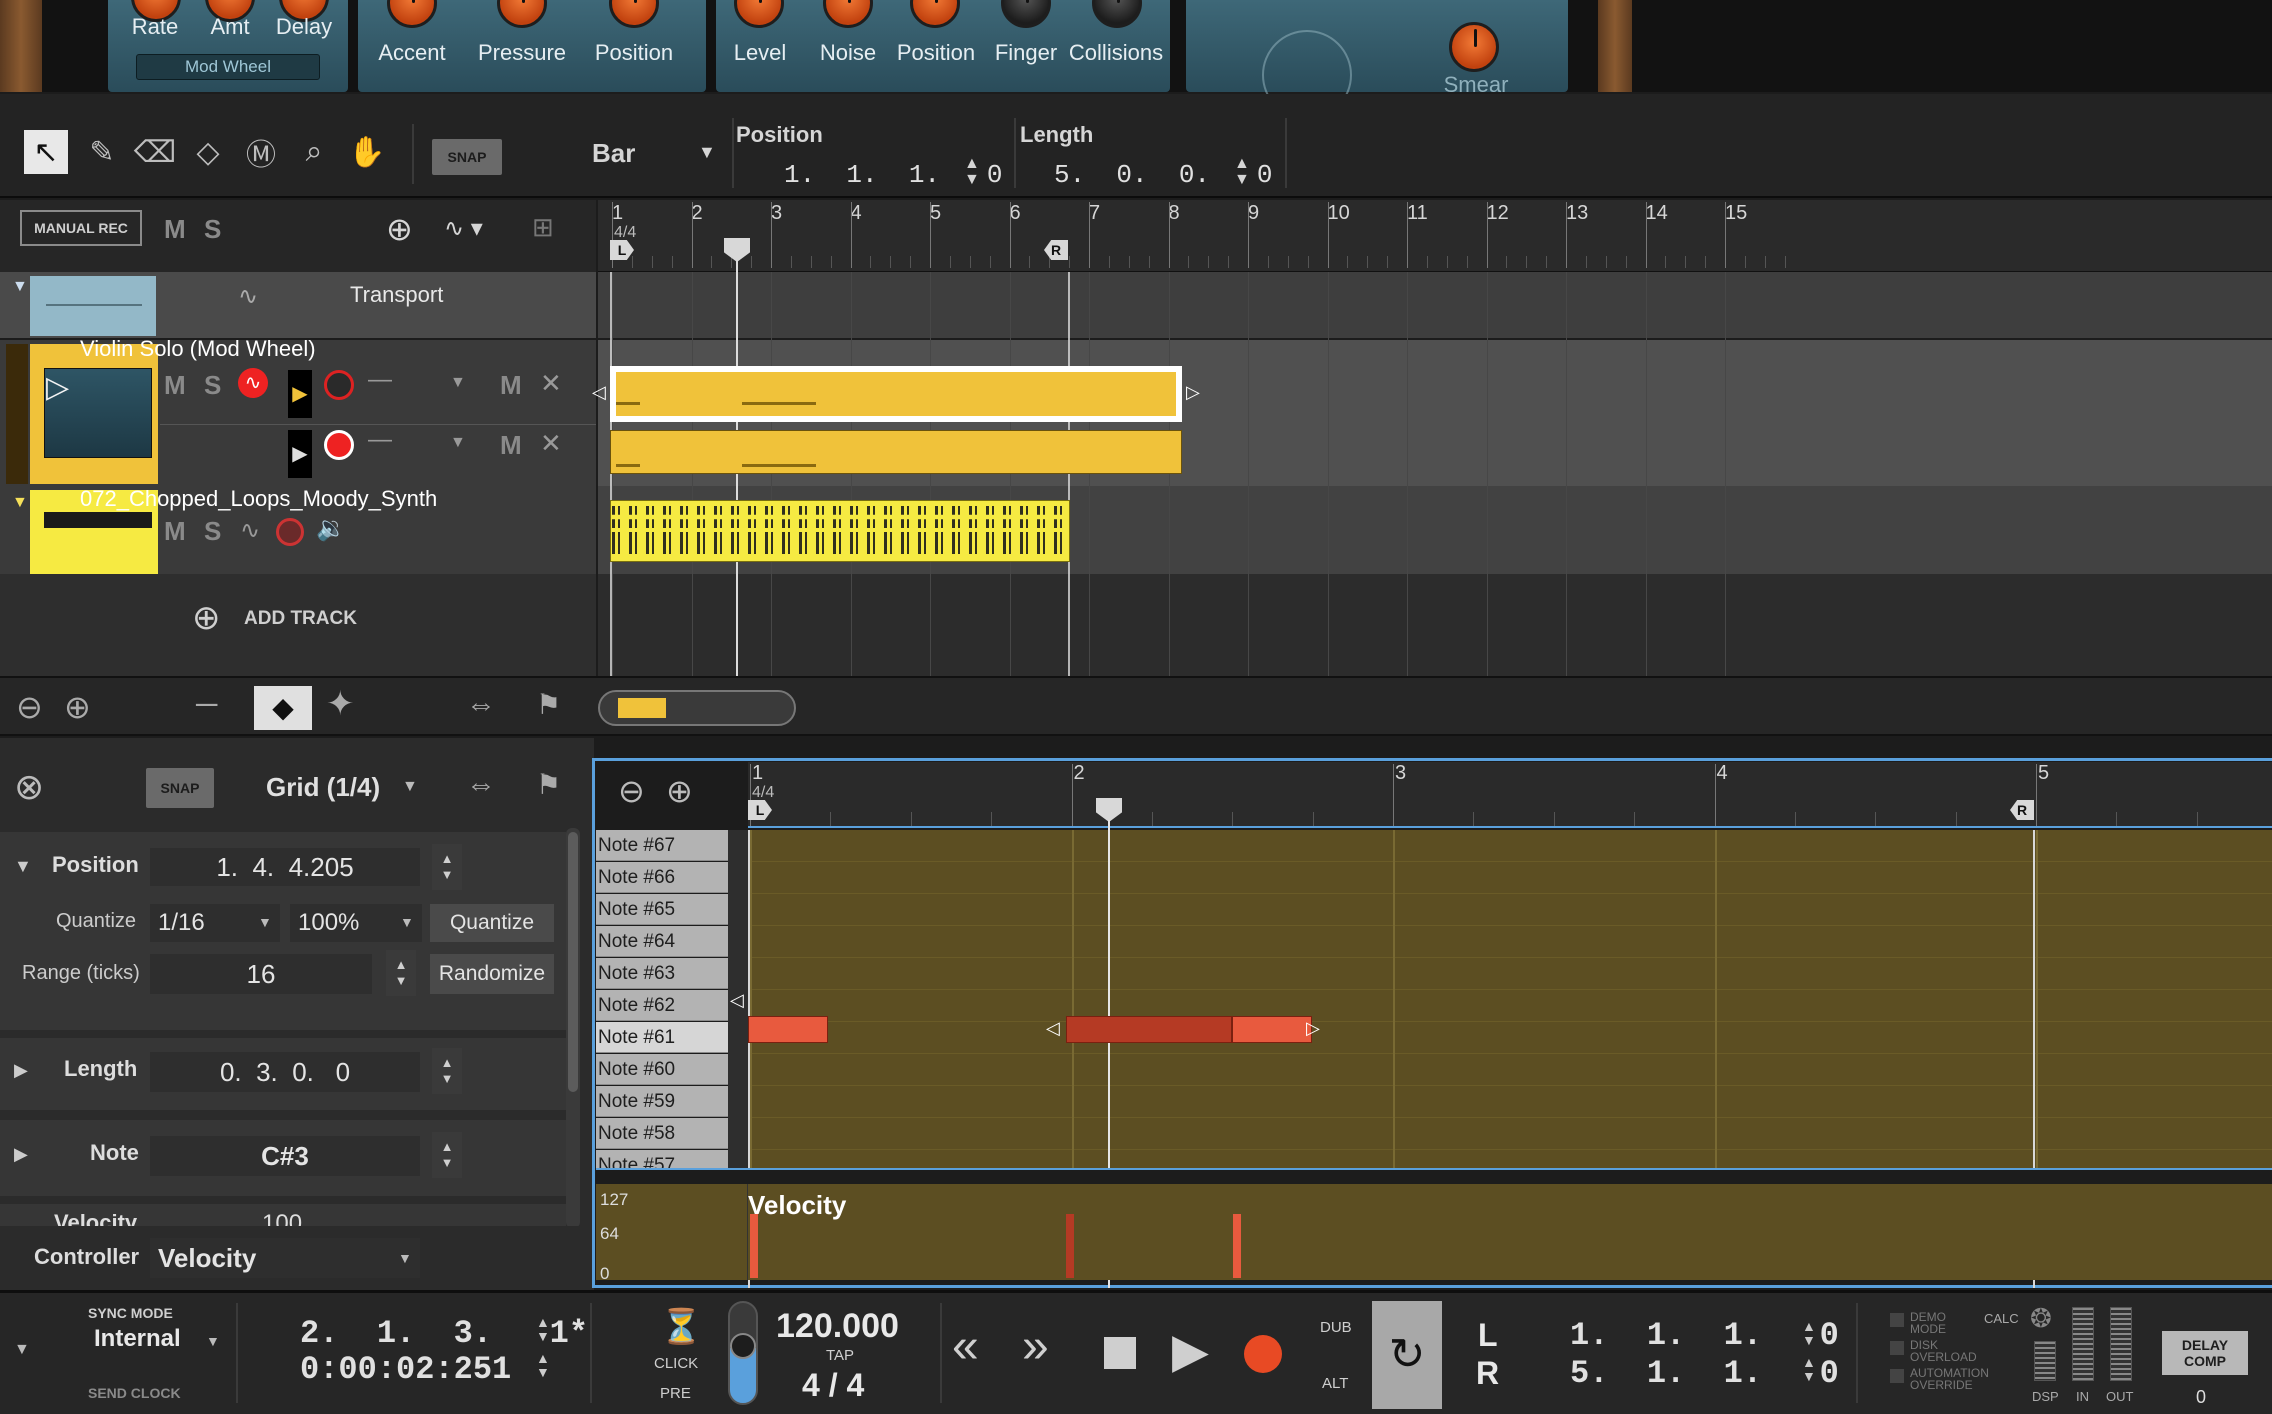 The image size is (2272, 1414). Describe the element at coordinates (662, 1133) in the screenshot. I see `note-row-label: Note #58` at that location.